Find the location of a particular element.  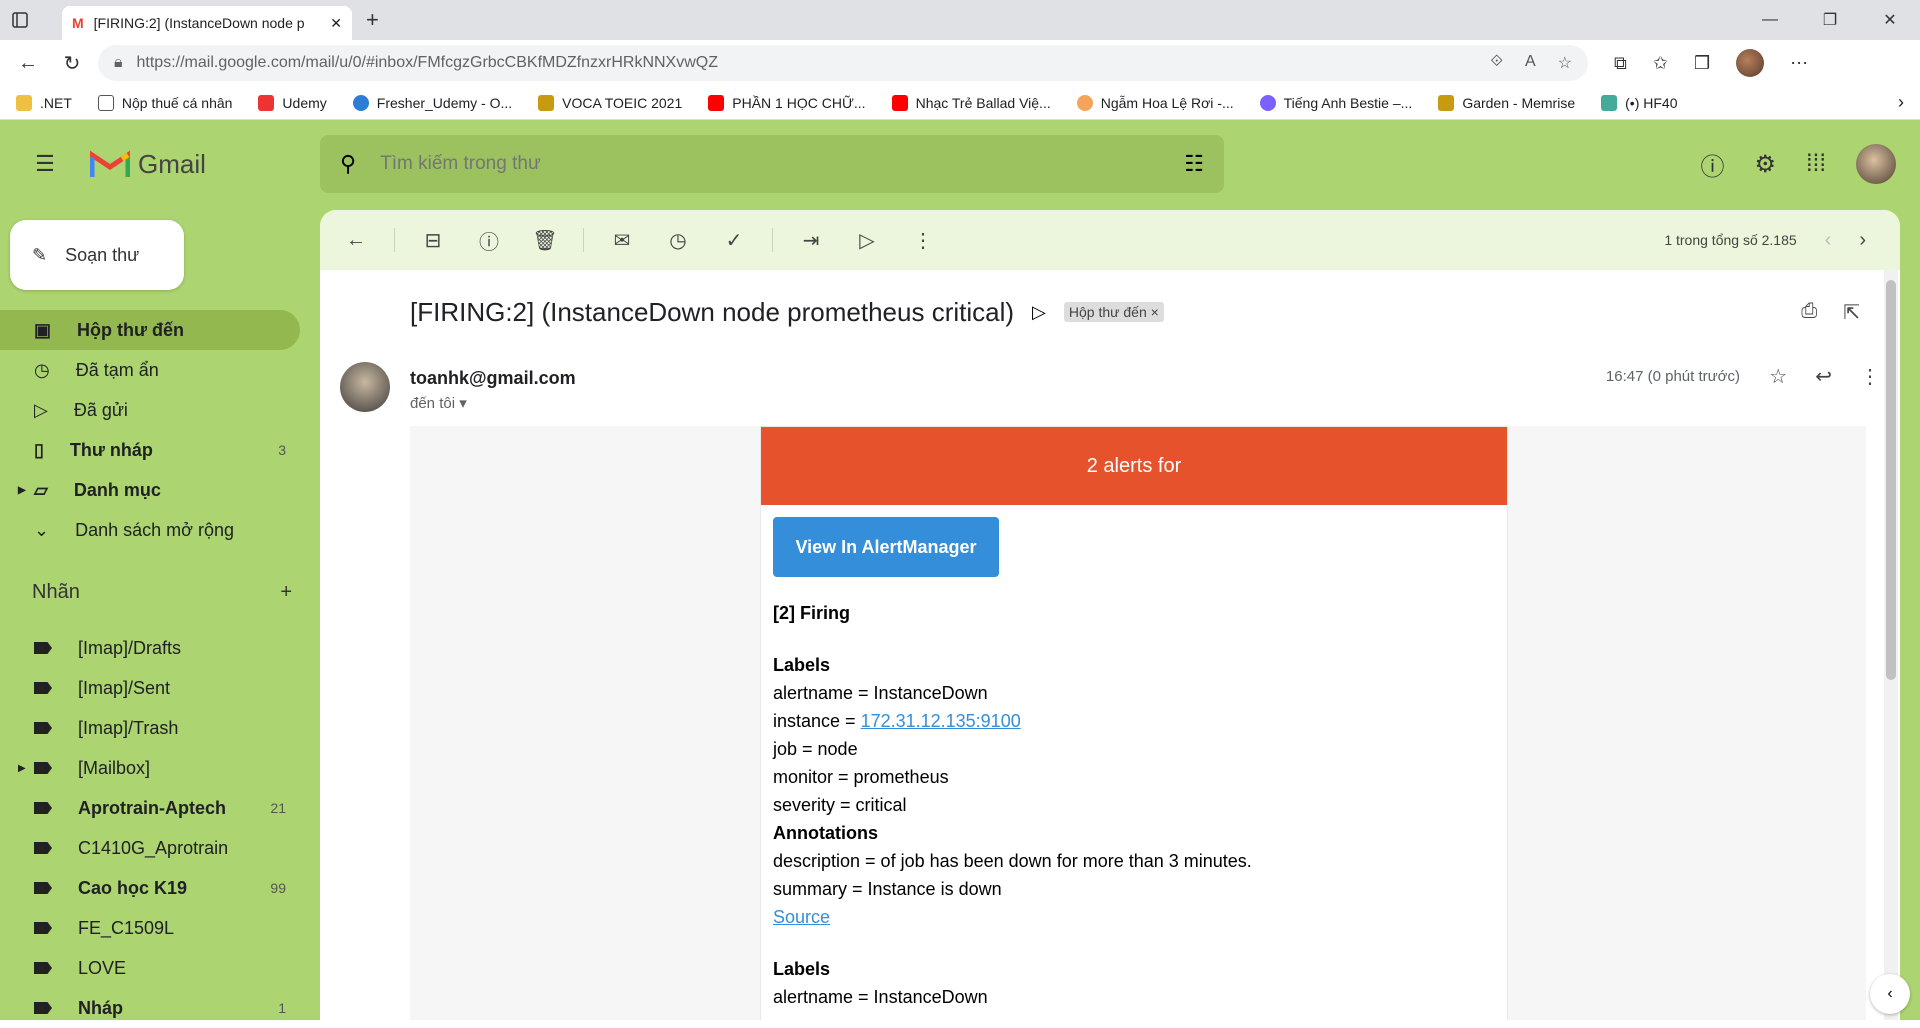

memrise-icon is located at coordinates (1446, 102).